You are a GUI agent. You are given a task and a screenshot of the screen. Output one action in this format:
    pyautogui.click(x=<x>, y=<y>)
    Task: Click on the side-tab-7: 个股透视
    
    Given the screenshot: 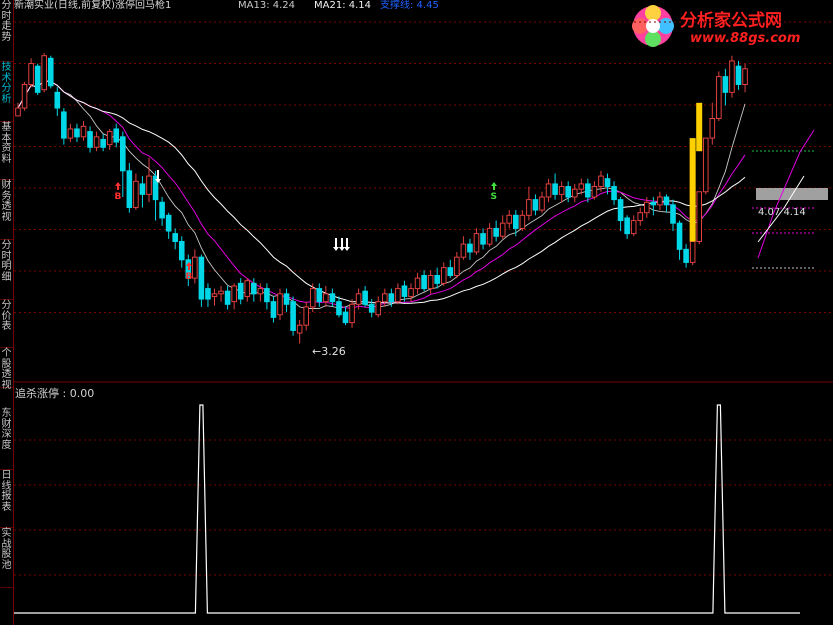 What is the action you would take?
    pyautogui.click(x=6, y=369)
    